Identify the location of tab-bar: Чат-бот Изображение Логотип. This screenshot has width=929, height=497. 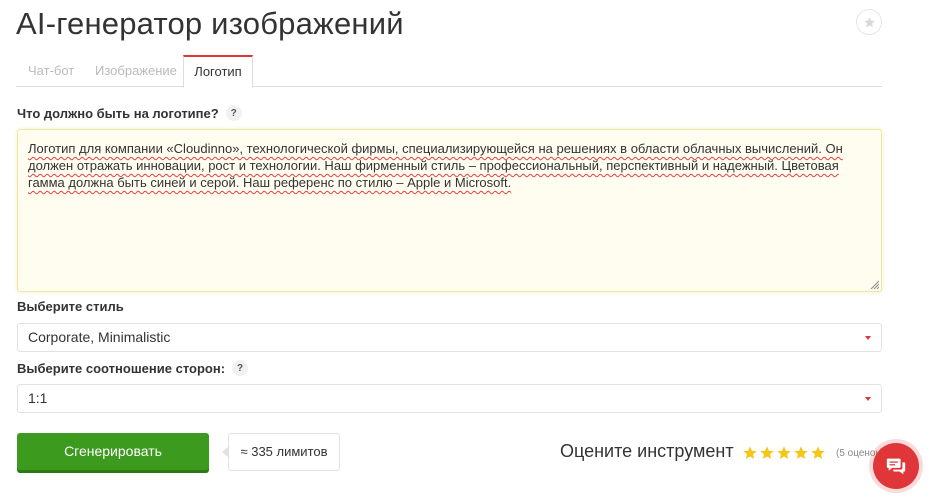
(449, 71).